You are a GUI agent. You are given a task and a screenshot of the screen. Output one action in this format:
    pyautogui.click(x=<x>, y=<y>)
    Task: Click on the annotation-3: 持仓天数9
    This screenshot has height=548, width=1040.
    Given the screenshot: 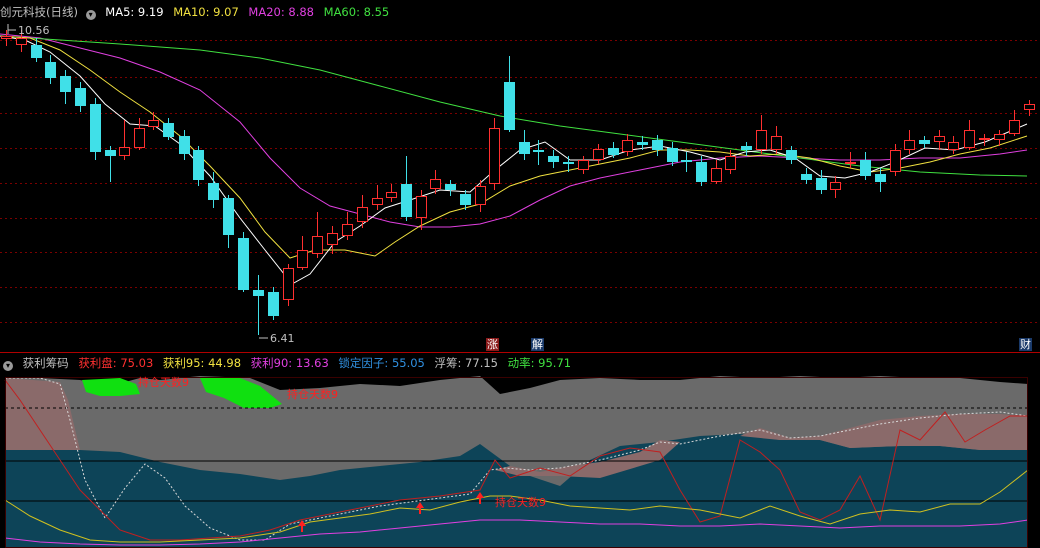 What is the action you would take?
    pyautogui.click(x=520, y=502)
    